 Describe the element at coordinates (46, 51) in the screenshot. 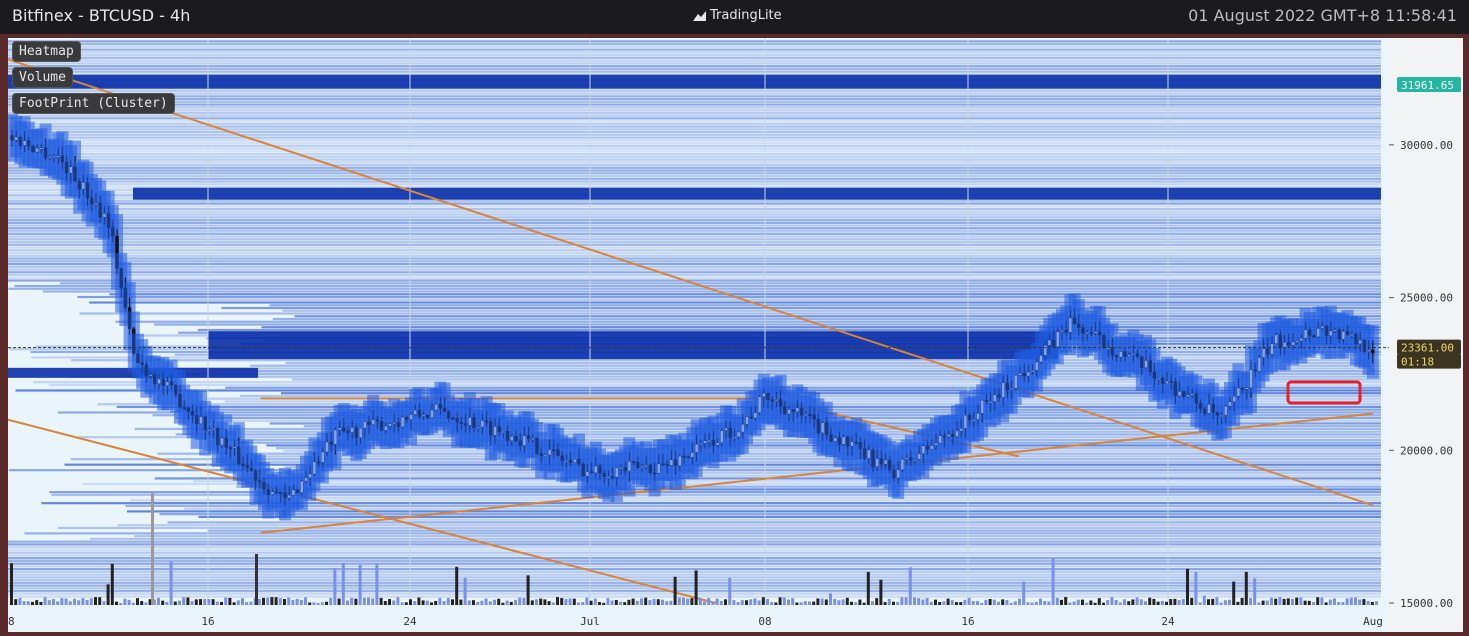

I see `layer-heatmap-button: Heatmap` at that location.